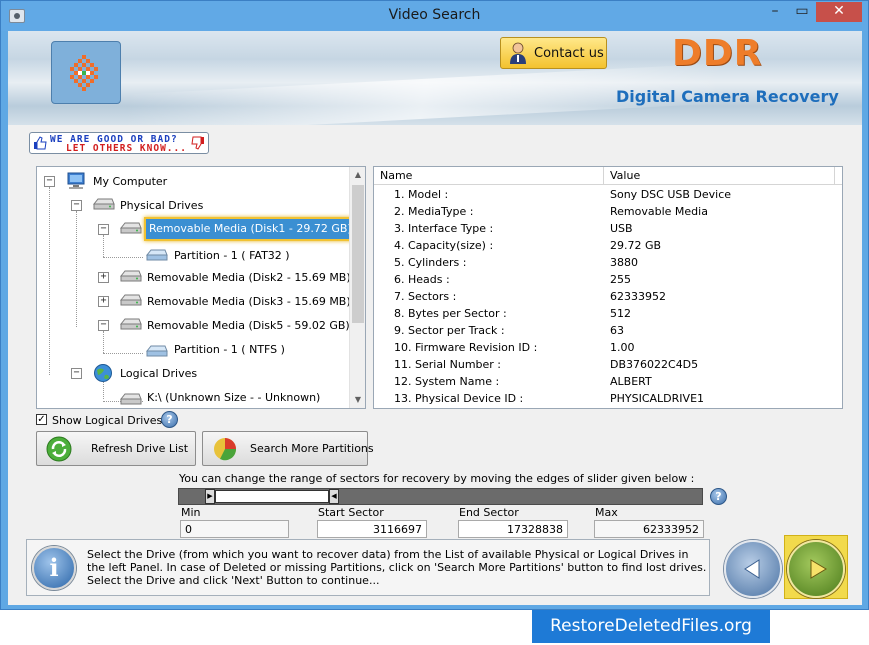 This screenshot has width=869, height=645. I want to click on tree-node-label: Removable Media (Disk3 - 15.69 MB), so click(249, 301).